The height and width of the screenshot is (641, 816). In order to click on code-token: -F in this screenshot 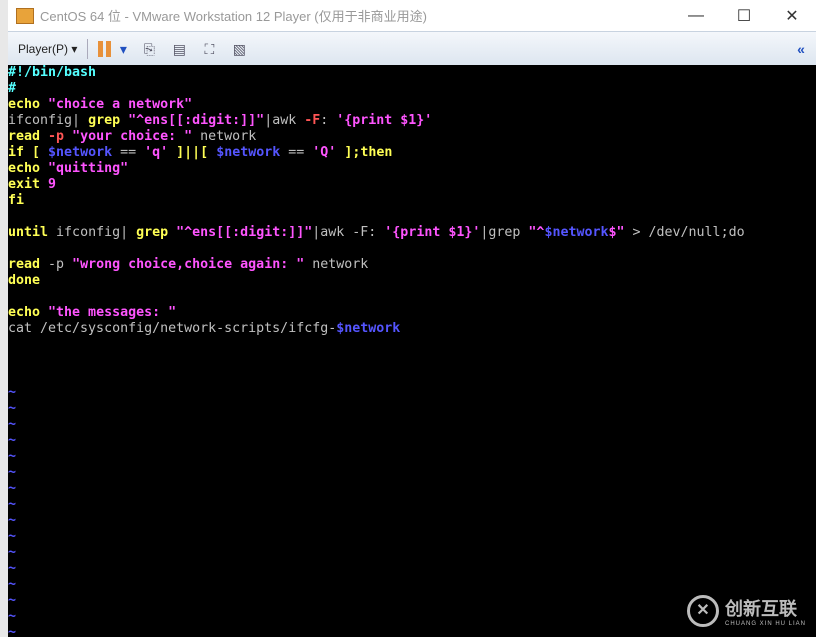, I will do `click(312, 120)`.